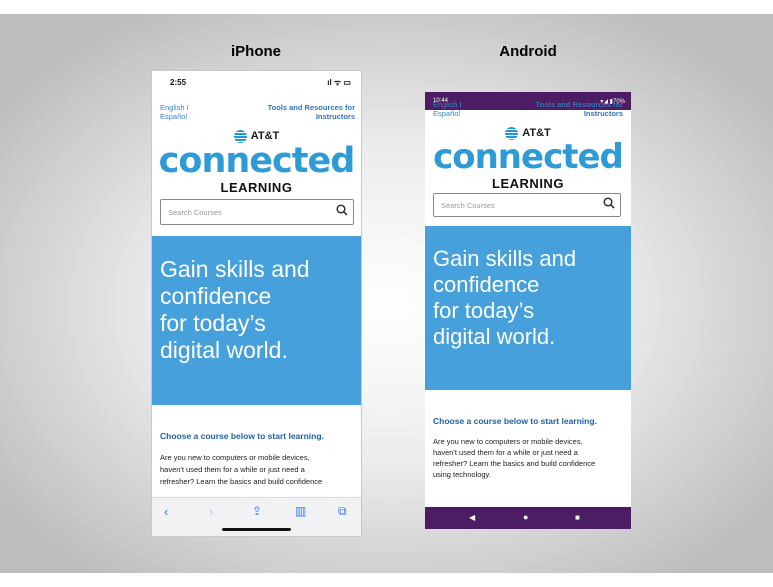  Describe the element at coordinates (178, 82) in the screenshot. I see `status-time: 2:55` at that location.